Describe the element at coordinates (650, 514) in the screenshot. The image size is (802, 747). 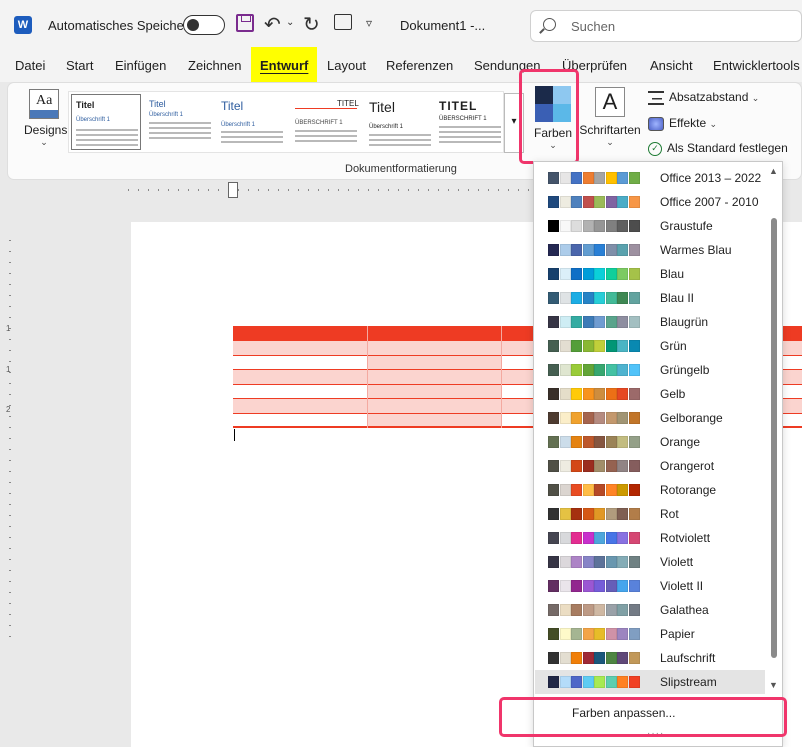
I see `color-scheme-item: Rot` at that location.